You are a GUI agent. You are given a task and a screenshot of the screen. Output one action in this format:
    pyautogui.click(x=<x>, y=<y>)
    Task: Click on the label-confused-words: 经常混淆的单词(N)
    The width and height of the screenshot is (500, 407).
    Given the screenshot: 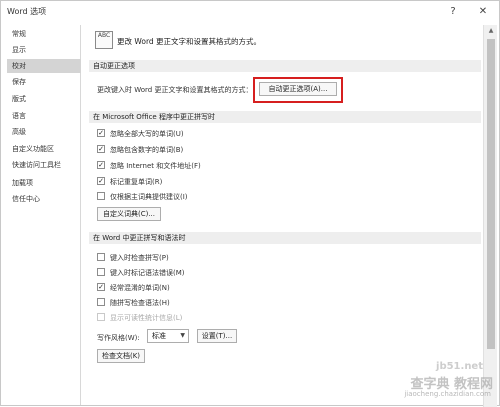 What is the action you would take?
    pyautogui.click(x=140, y=288)
    